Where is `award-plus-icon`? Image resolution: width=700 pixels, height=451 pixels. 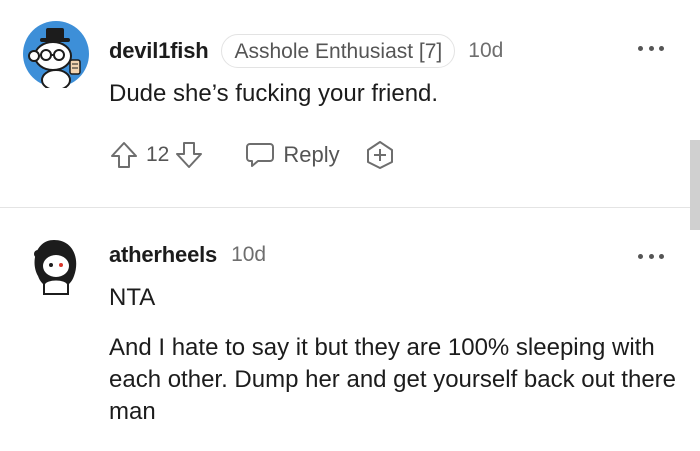
award-plus-icon is located at coordinates (379, 155).